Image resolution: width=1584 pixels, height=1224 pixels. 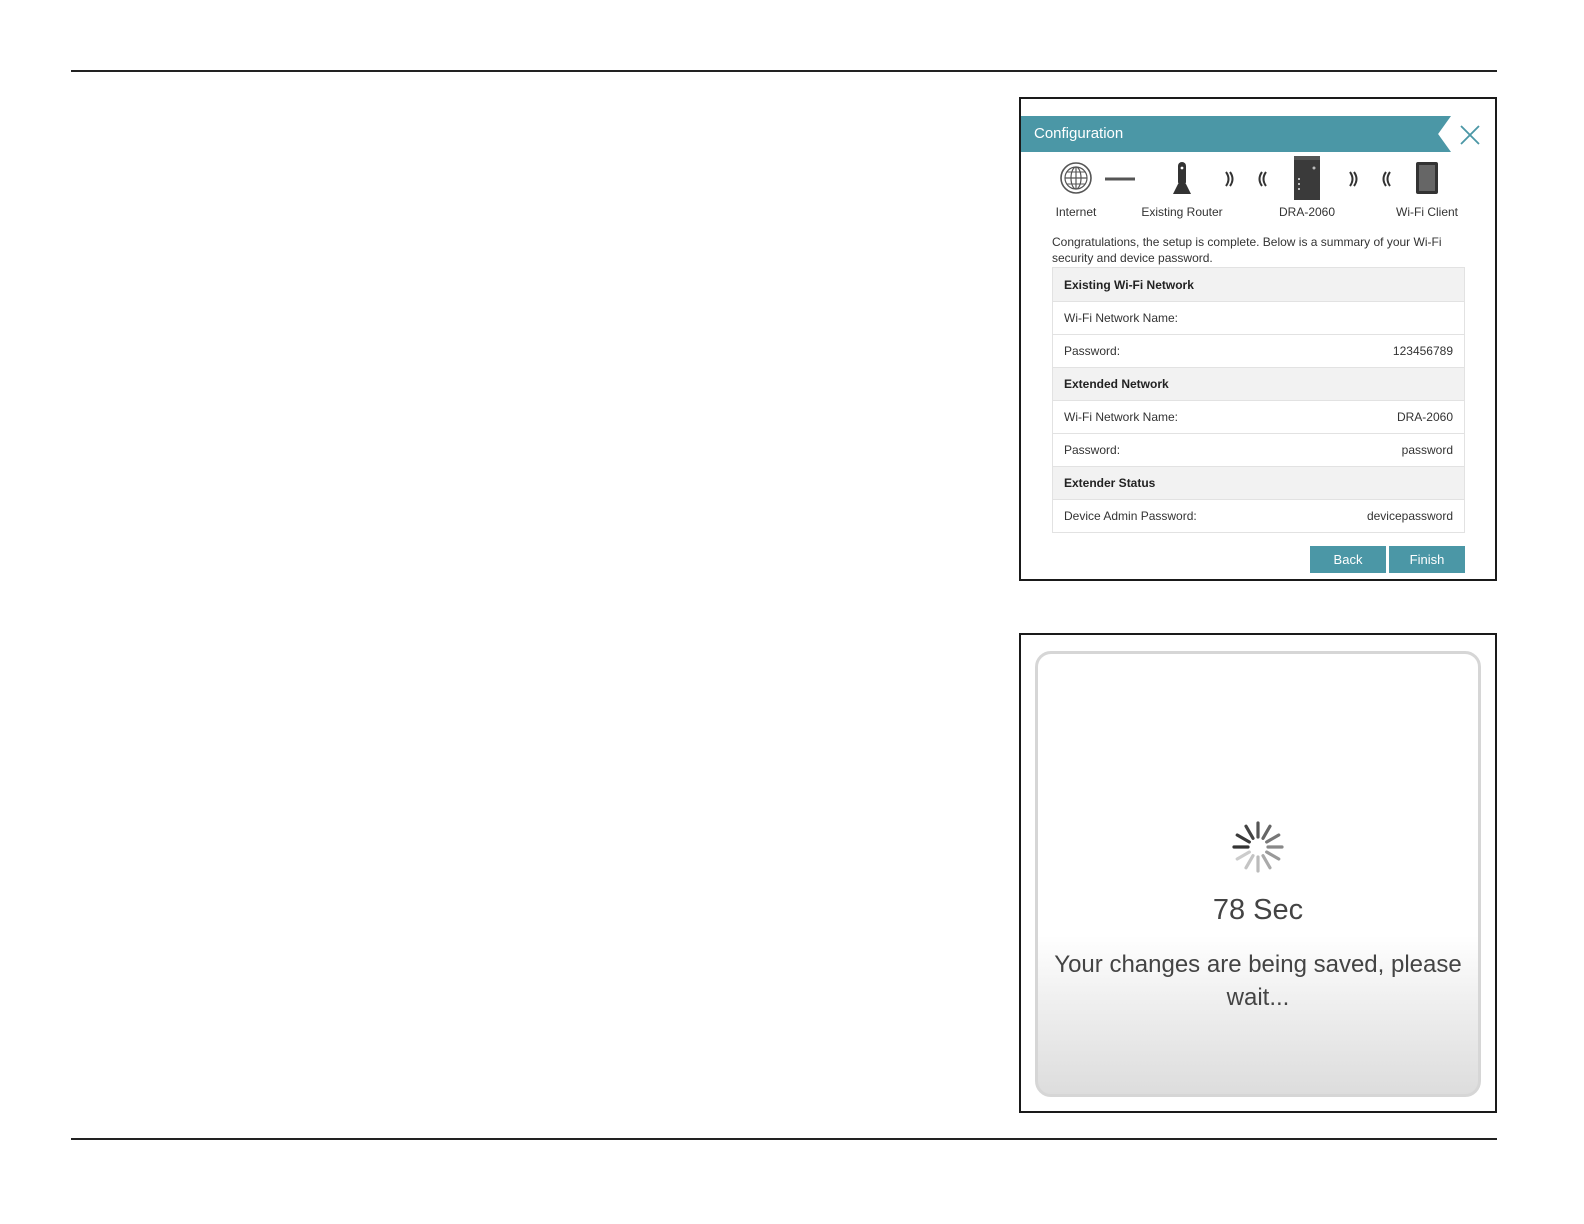 I want to click on admin-password-value: devicepassword, so click(x=1409, y=516).